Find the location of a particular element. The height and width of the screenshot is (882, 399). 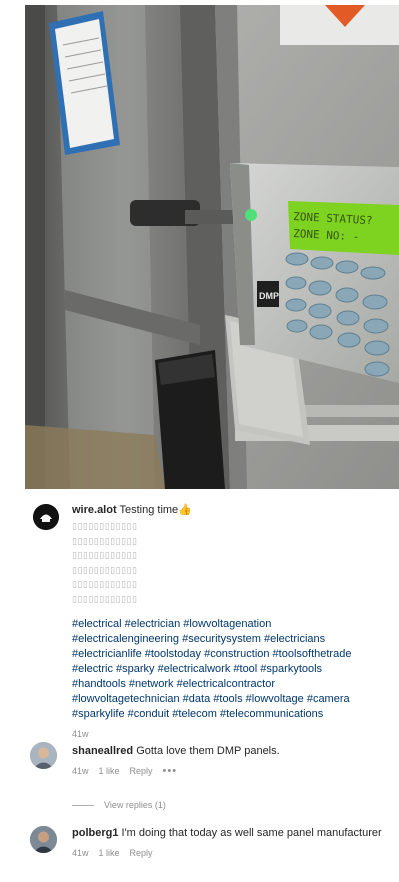

author-avatar is located at coordinates (46, 517).